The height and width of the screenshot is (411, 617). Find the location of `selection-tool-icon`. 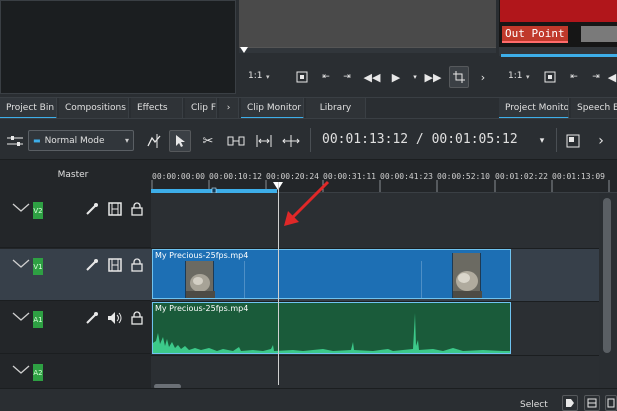

selection-tool-icon is located at coordinates (180, 141).